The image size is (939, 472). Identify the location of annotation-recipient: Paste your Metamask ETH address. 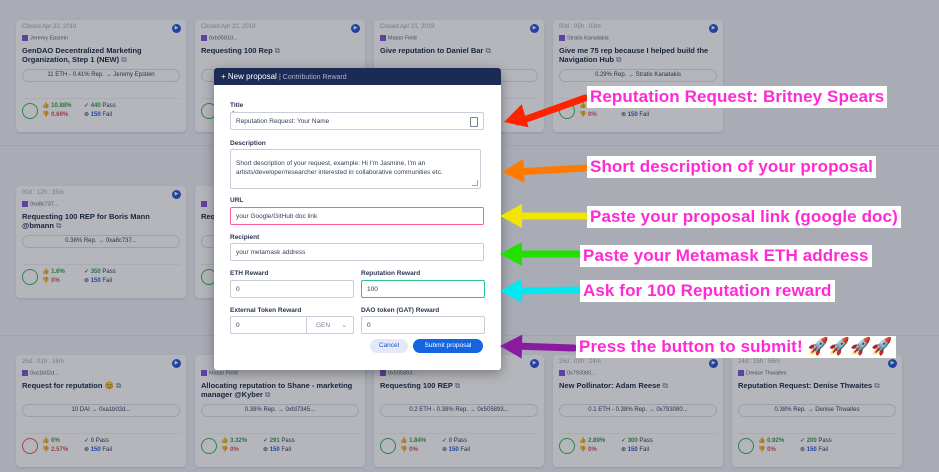
(726, 256).